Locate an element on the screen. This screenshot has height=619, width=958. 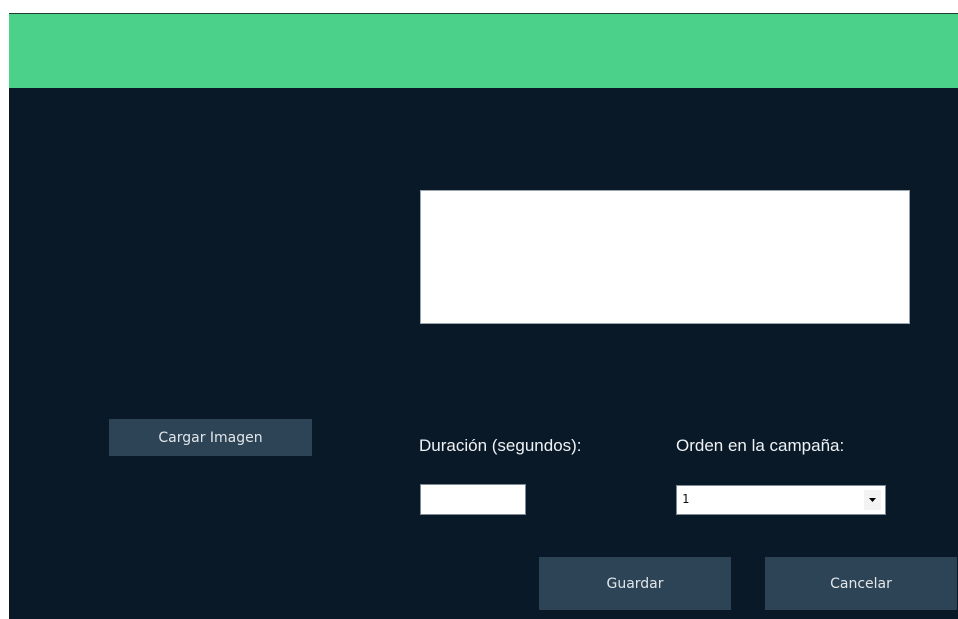
header-bar is located at coordinates (483, 50).